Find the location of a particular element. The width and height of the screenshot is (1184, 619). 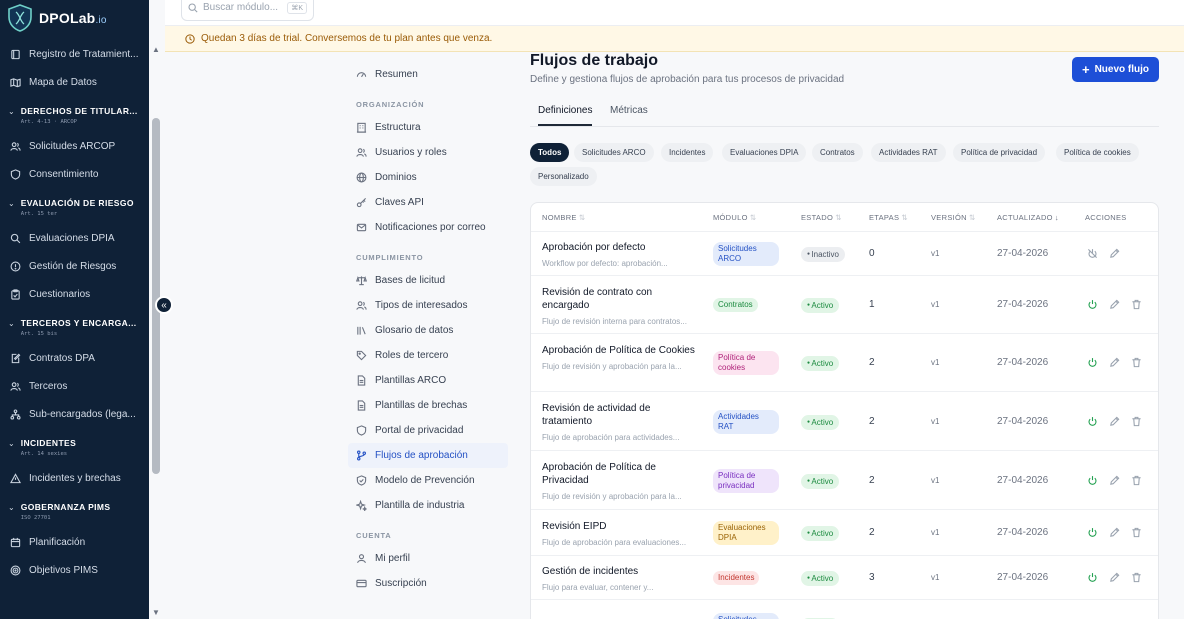

scroll-down-arrow-icon: ▼ is located at coordinates (156, 612).